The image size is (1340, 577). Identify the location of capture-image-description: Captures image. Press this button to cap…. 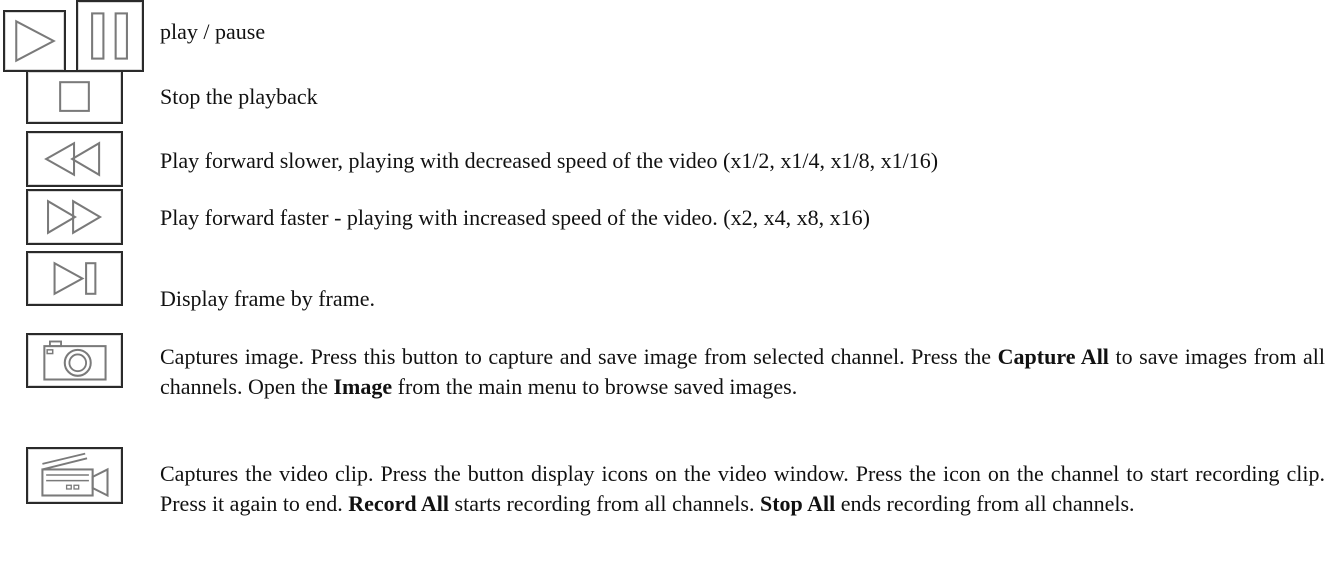
(742, 371).